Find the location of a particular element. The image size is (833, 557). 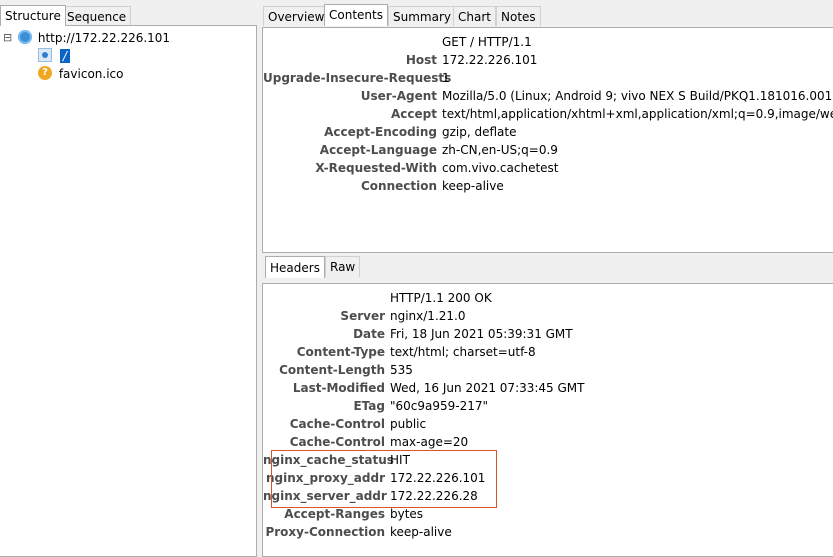

collapse-icon: ⊟ is located at coordinates (7, 37).